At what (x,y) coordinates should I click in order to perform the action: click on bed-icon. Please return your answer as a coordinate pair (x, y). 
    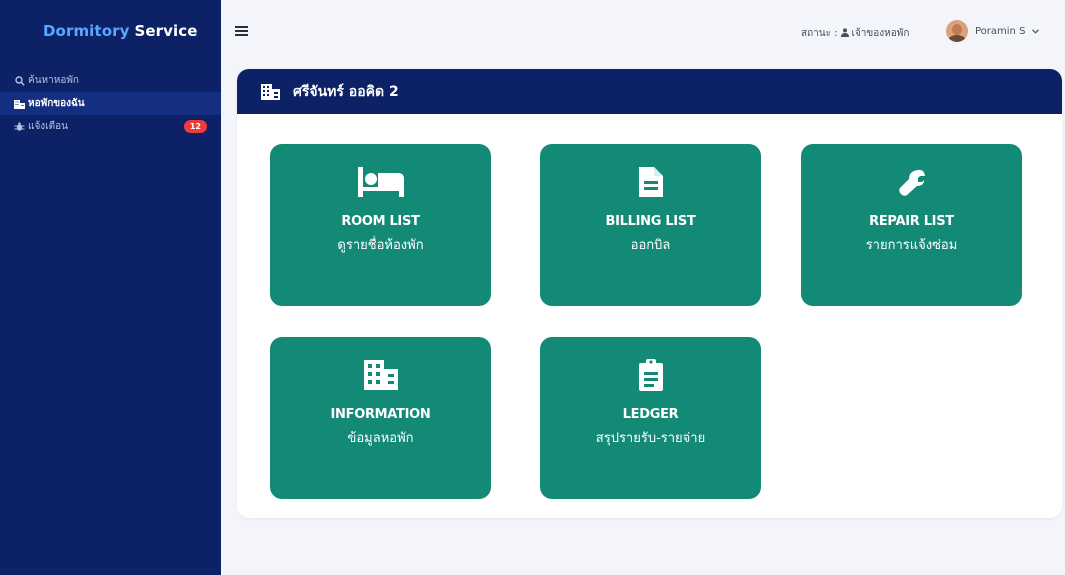
    Looking at the image, I should click on (380, 182).